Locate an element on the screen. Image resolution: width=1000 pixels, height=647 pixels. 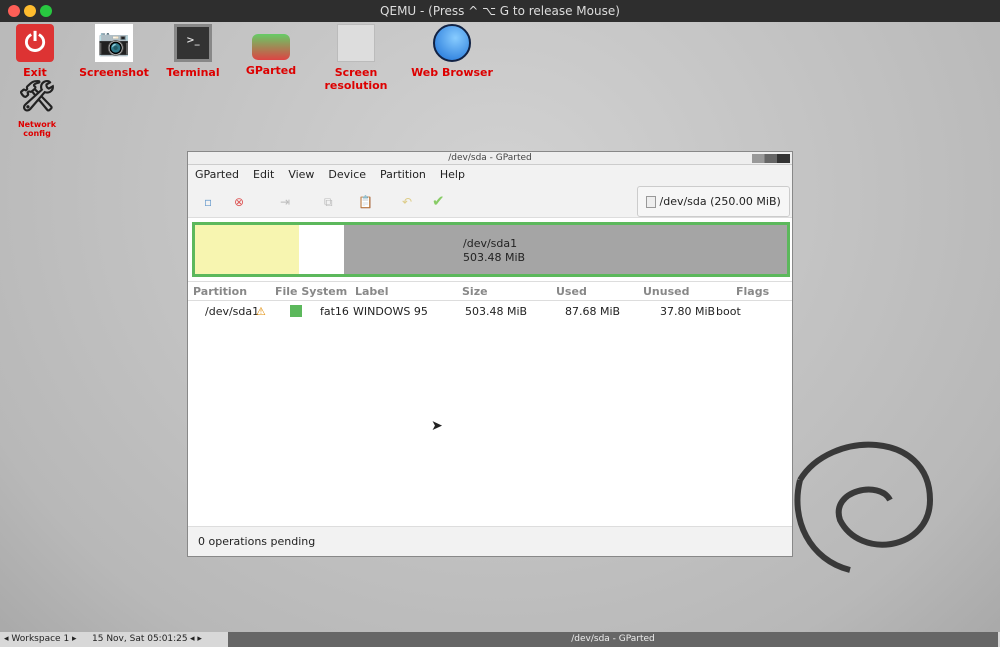
desktop-screenshot: 📷 Screenshot is located at coordinates (114, 51).